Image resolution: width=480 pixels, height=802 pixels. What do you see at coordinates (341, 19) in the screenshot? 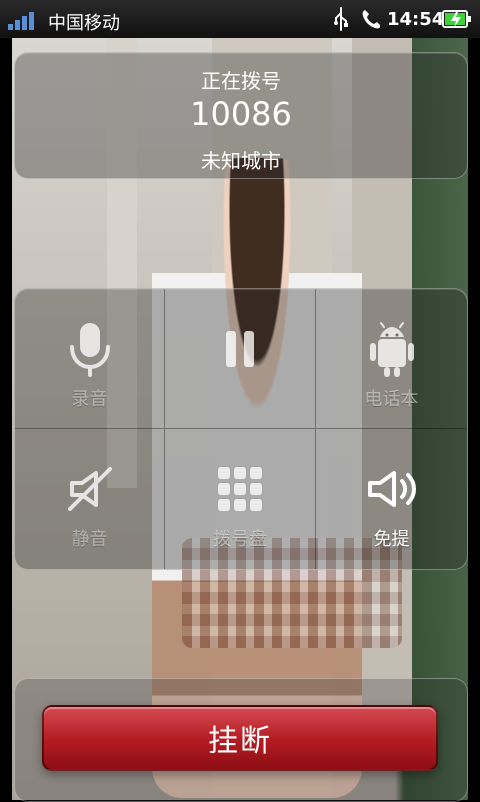
I see `usb-icon` at bounding box center [341, 19].